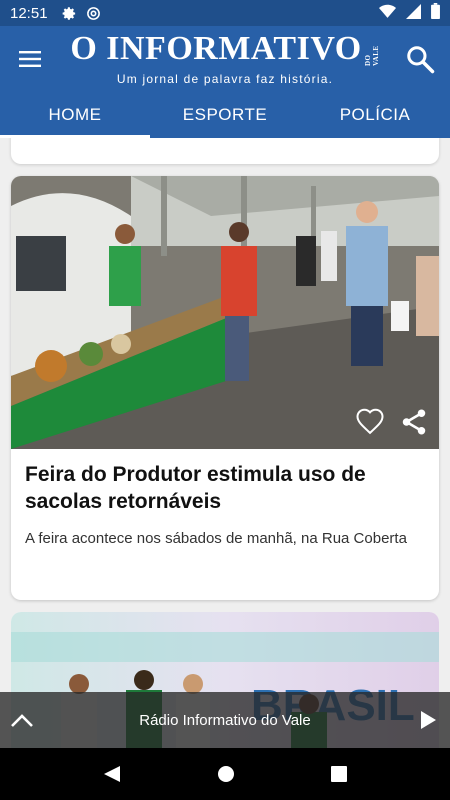 This screenshot has width=450, height=800. I want to click on play-icon, so click(428, 720).